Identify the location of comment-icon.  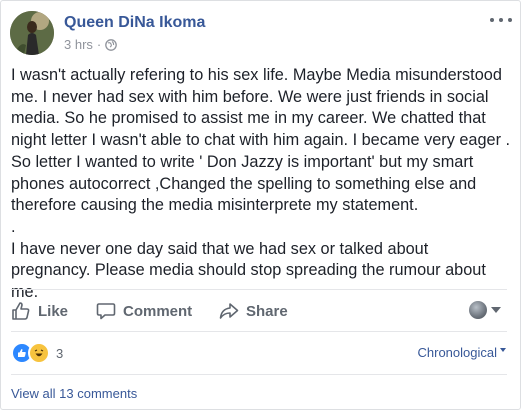
(106, 311).